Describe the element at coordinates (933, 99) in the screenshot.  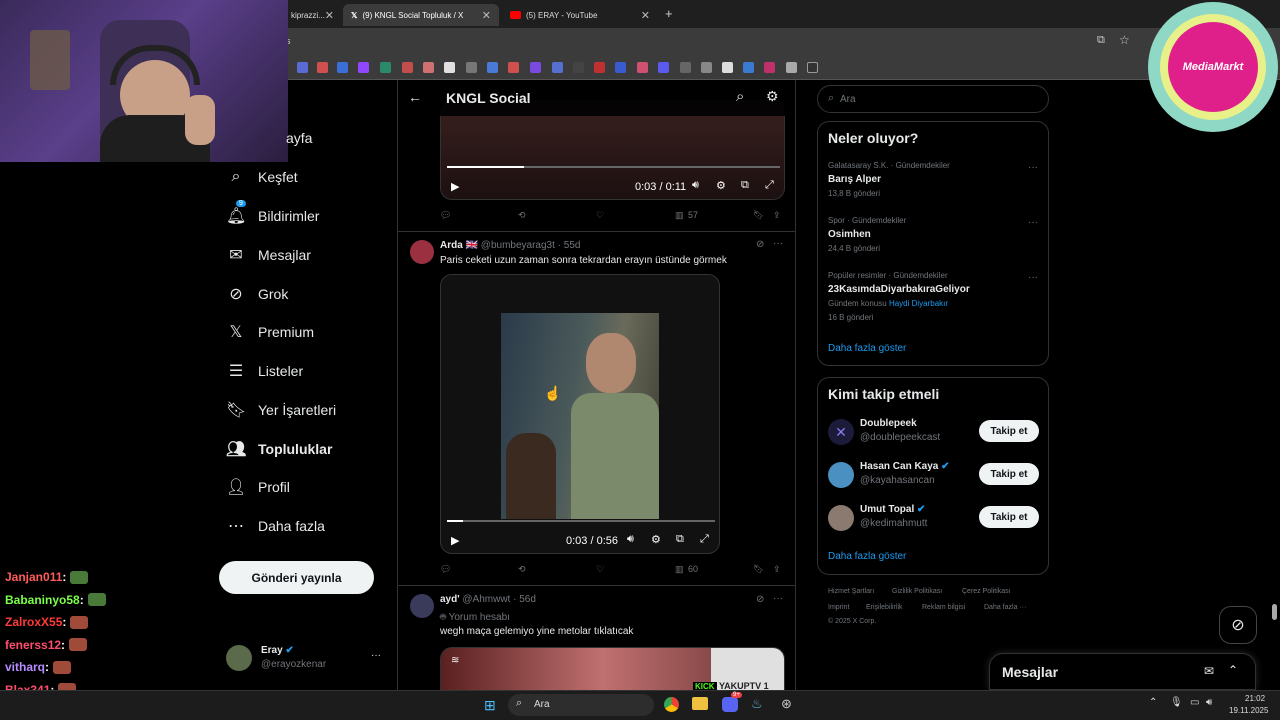
I see `search-input: ⌕ Ara` at that location.